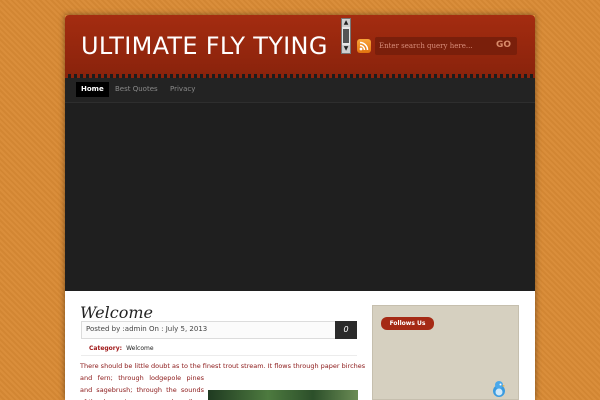 The height and width of the screenshot is (400, 600). I want to click on post-meta: Posted by :admin On : July 5, 2013, so click(147, 329).